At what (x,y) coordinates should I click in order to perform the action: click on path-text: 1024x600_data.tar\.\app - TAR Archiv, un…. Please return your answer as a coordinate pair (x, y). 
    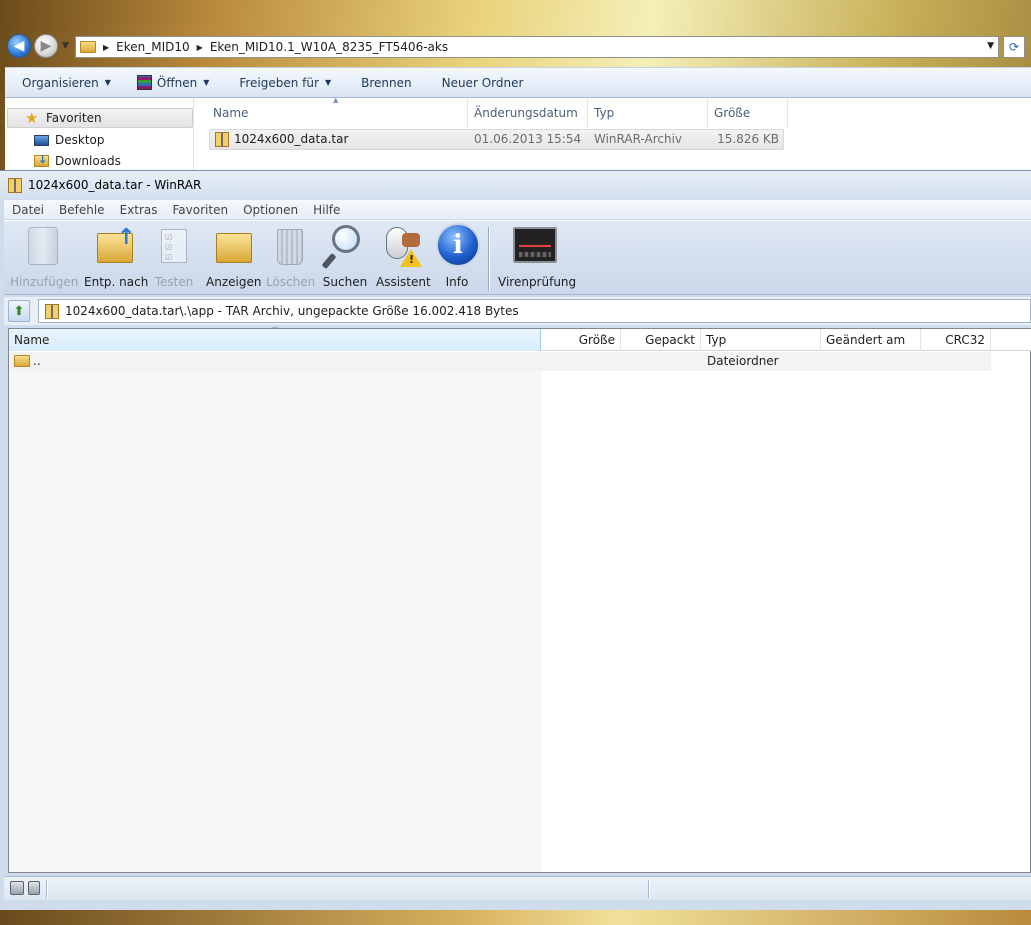
    Looking at the image, I should click on (292, 311).